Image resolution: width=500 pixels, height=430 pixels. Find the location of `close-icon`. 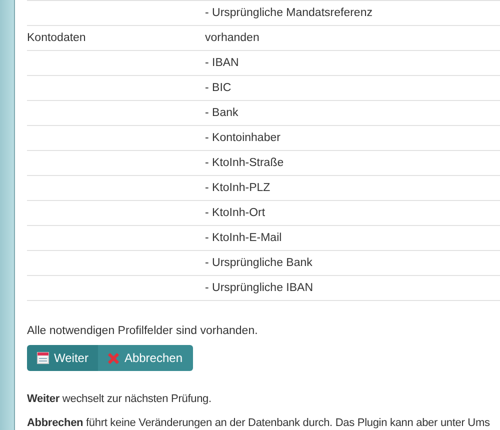

close-icon is located at coordinates (114, 358).